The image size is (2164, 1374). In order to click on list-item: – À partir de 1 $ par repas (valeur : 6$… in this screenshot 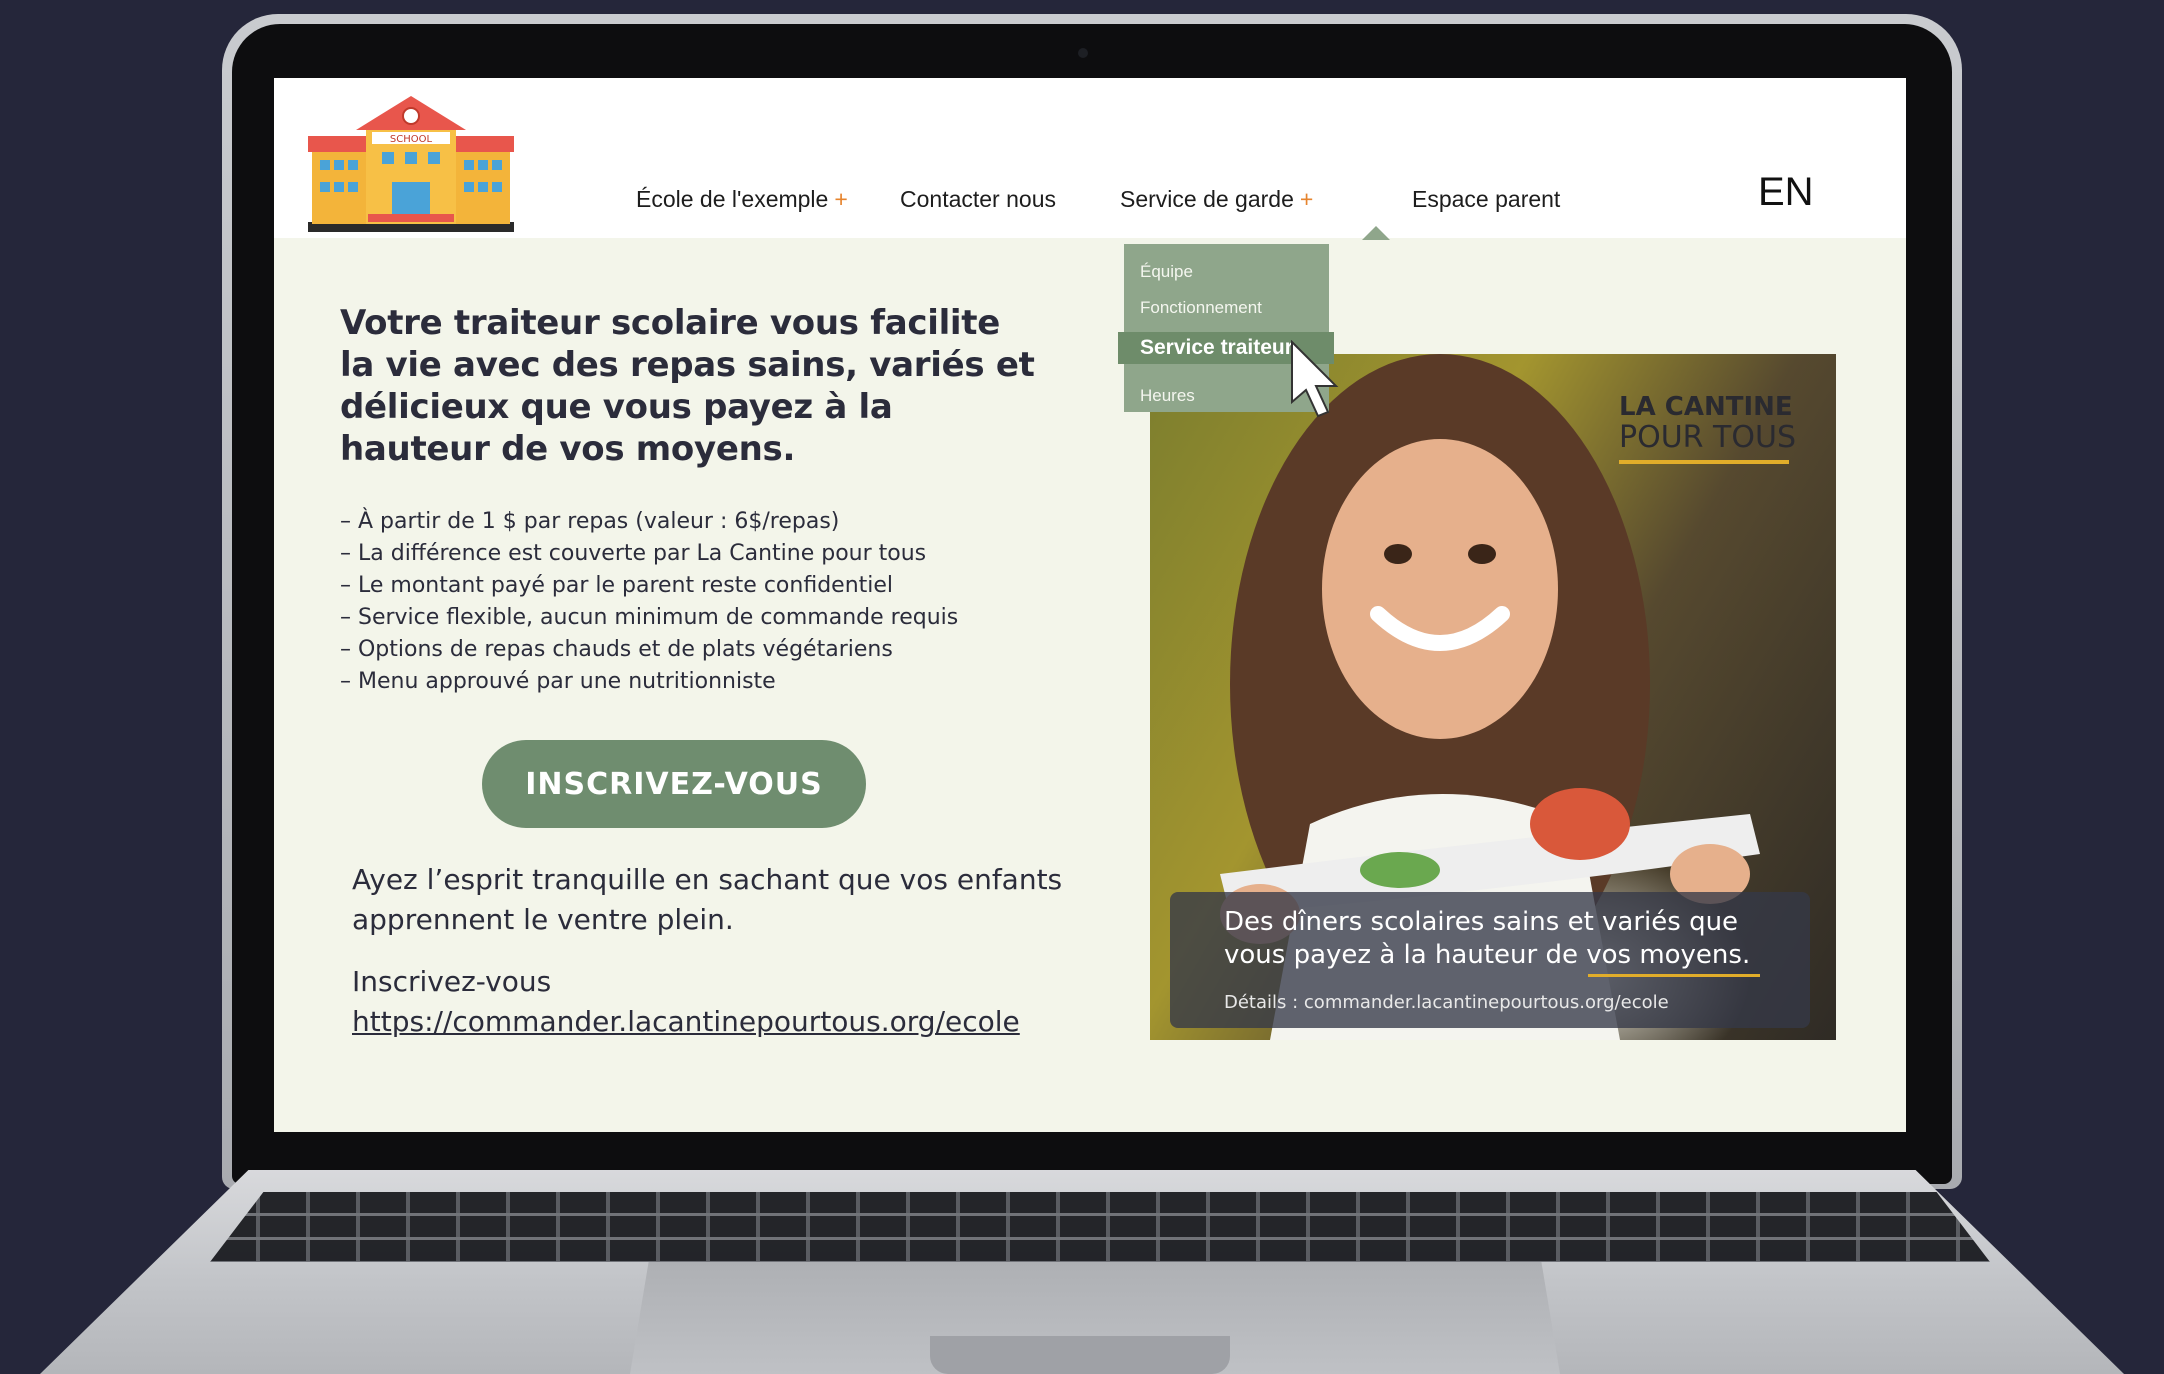, I will do `click(590, 521)`.